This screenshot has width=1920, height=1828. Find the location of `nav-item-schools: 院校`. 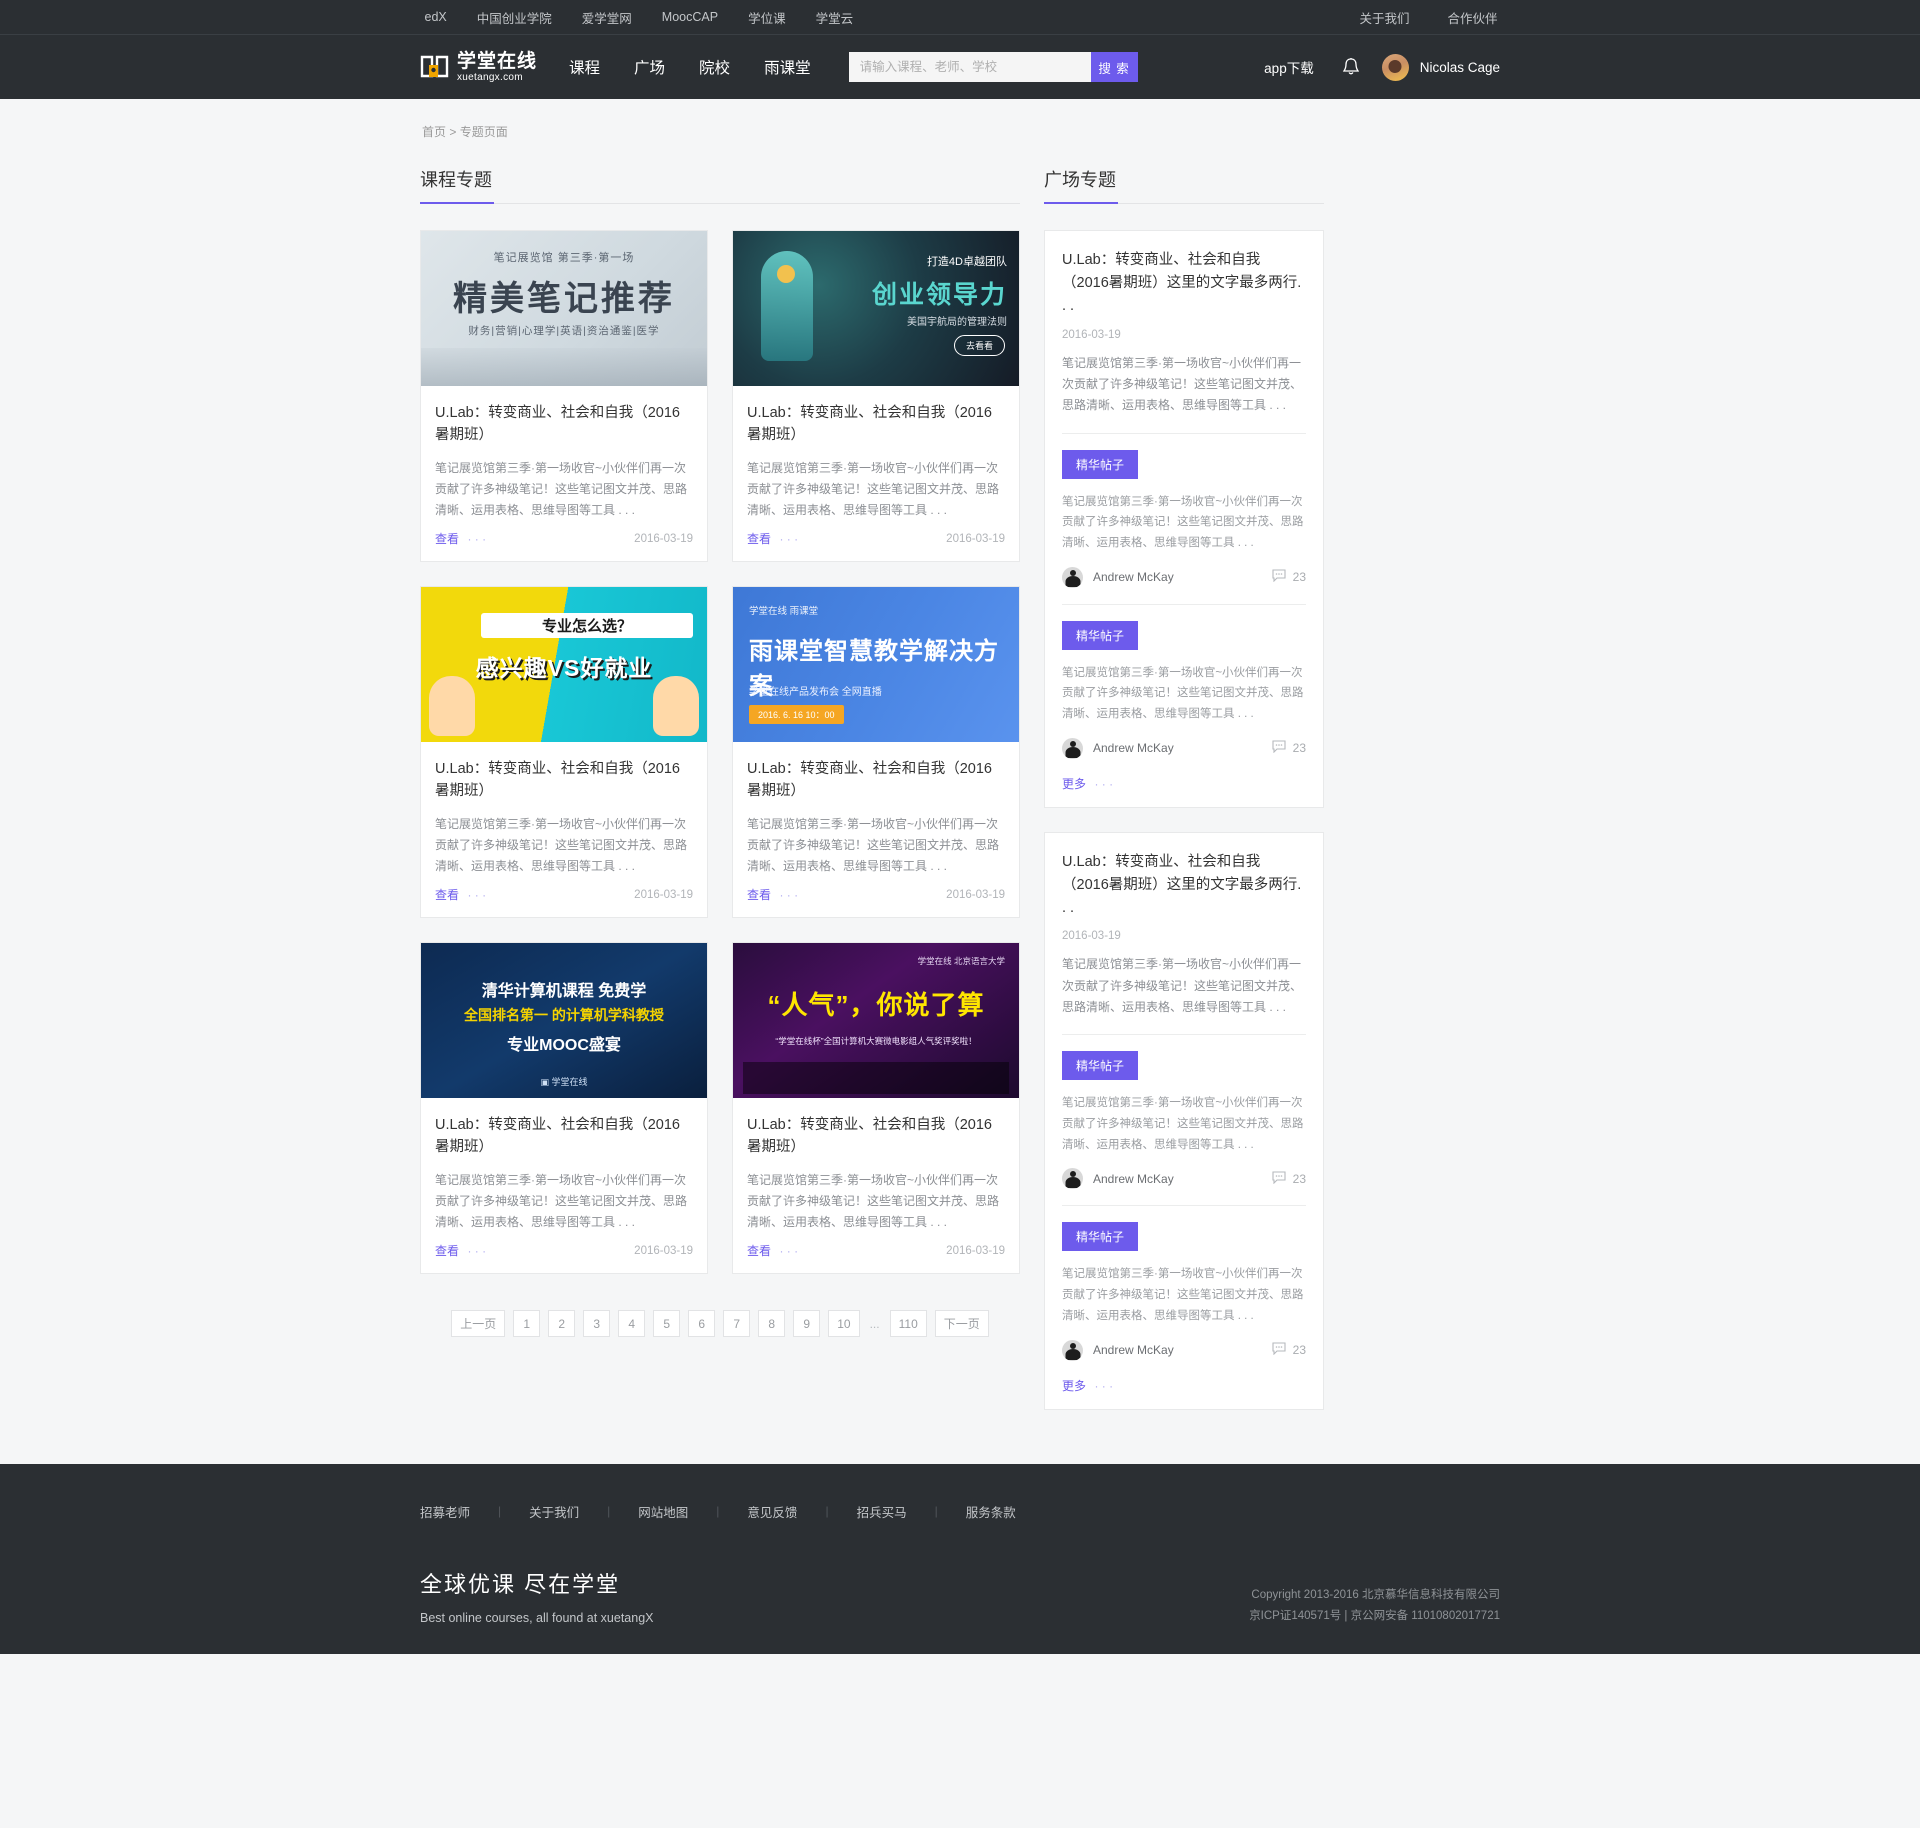

nav-item-schools: 院校 is located at coordinates (714, 67).